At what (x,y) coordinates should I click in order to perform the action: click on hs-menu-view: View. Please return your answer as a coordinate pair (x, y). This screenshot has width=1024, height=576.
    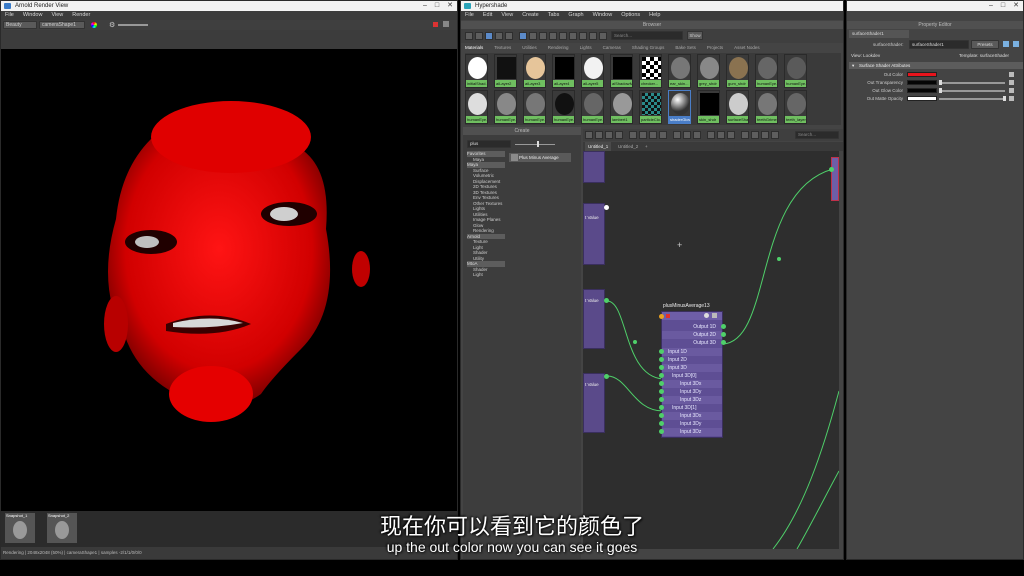
    Looking at the image, I should click on (507, 15).